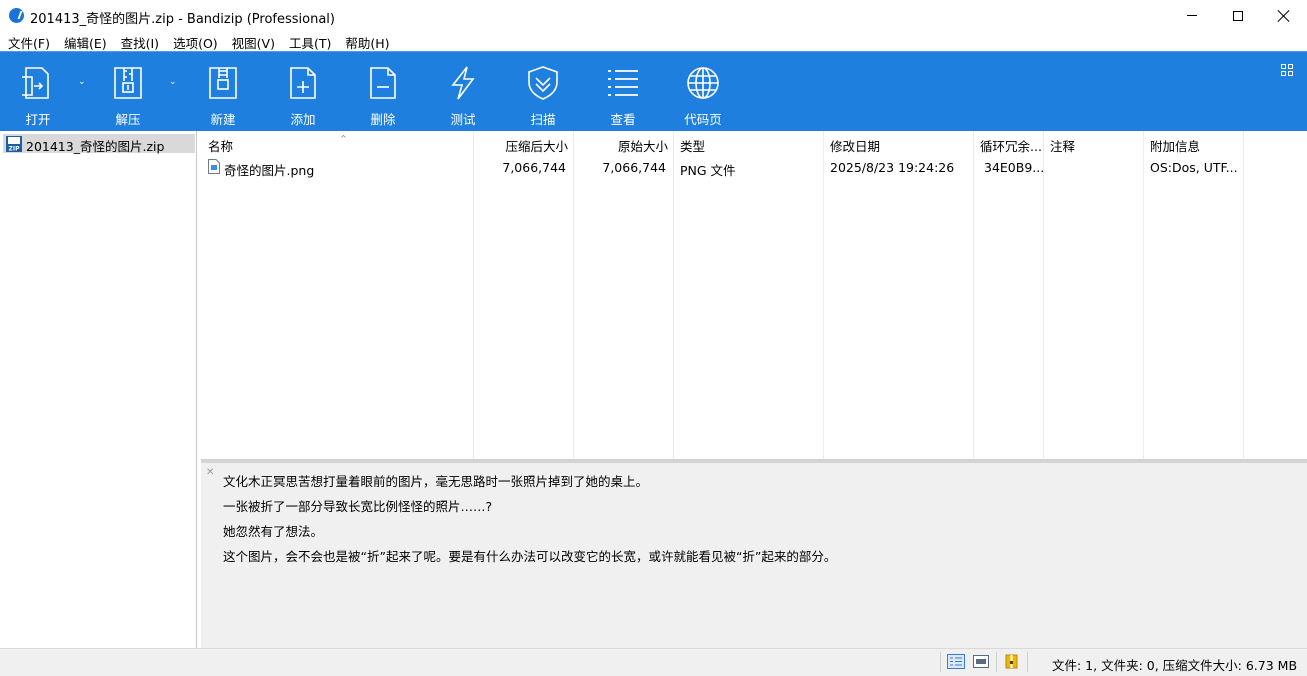 The width and height of the screenshot is (1307, 676). Describe the element at coordinates (214, 166) in the screenshot. I see `png-file-icon` at that location.